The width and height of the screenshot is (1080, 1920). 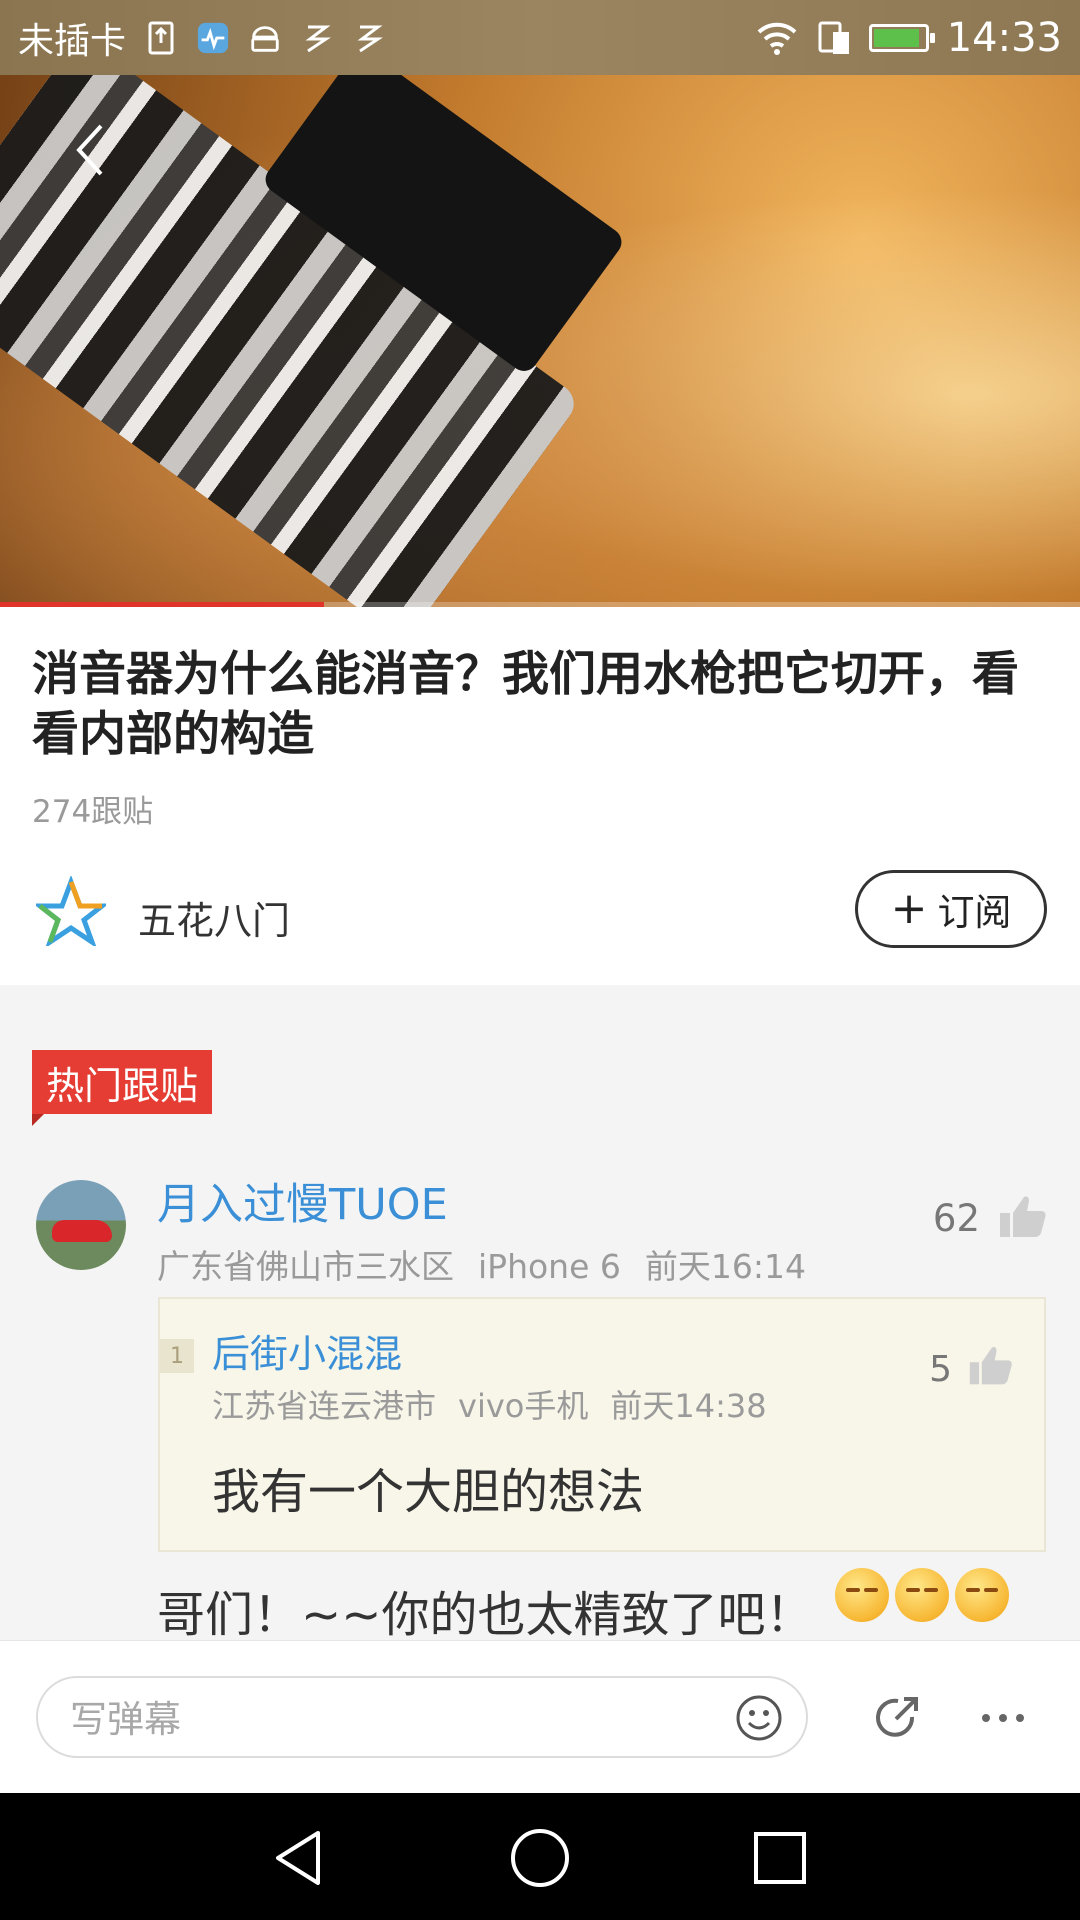 I want to click on source-logo-icon, so click(x=71, y=911).